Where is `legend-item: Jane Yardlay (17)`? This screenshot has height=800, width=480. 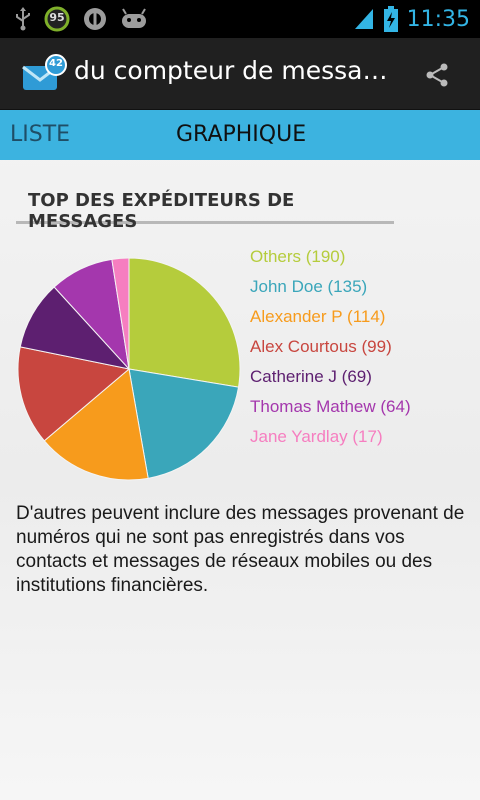 legend-item: Jane Yardlay (17) is located at coordinates (330, 441).